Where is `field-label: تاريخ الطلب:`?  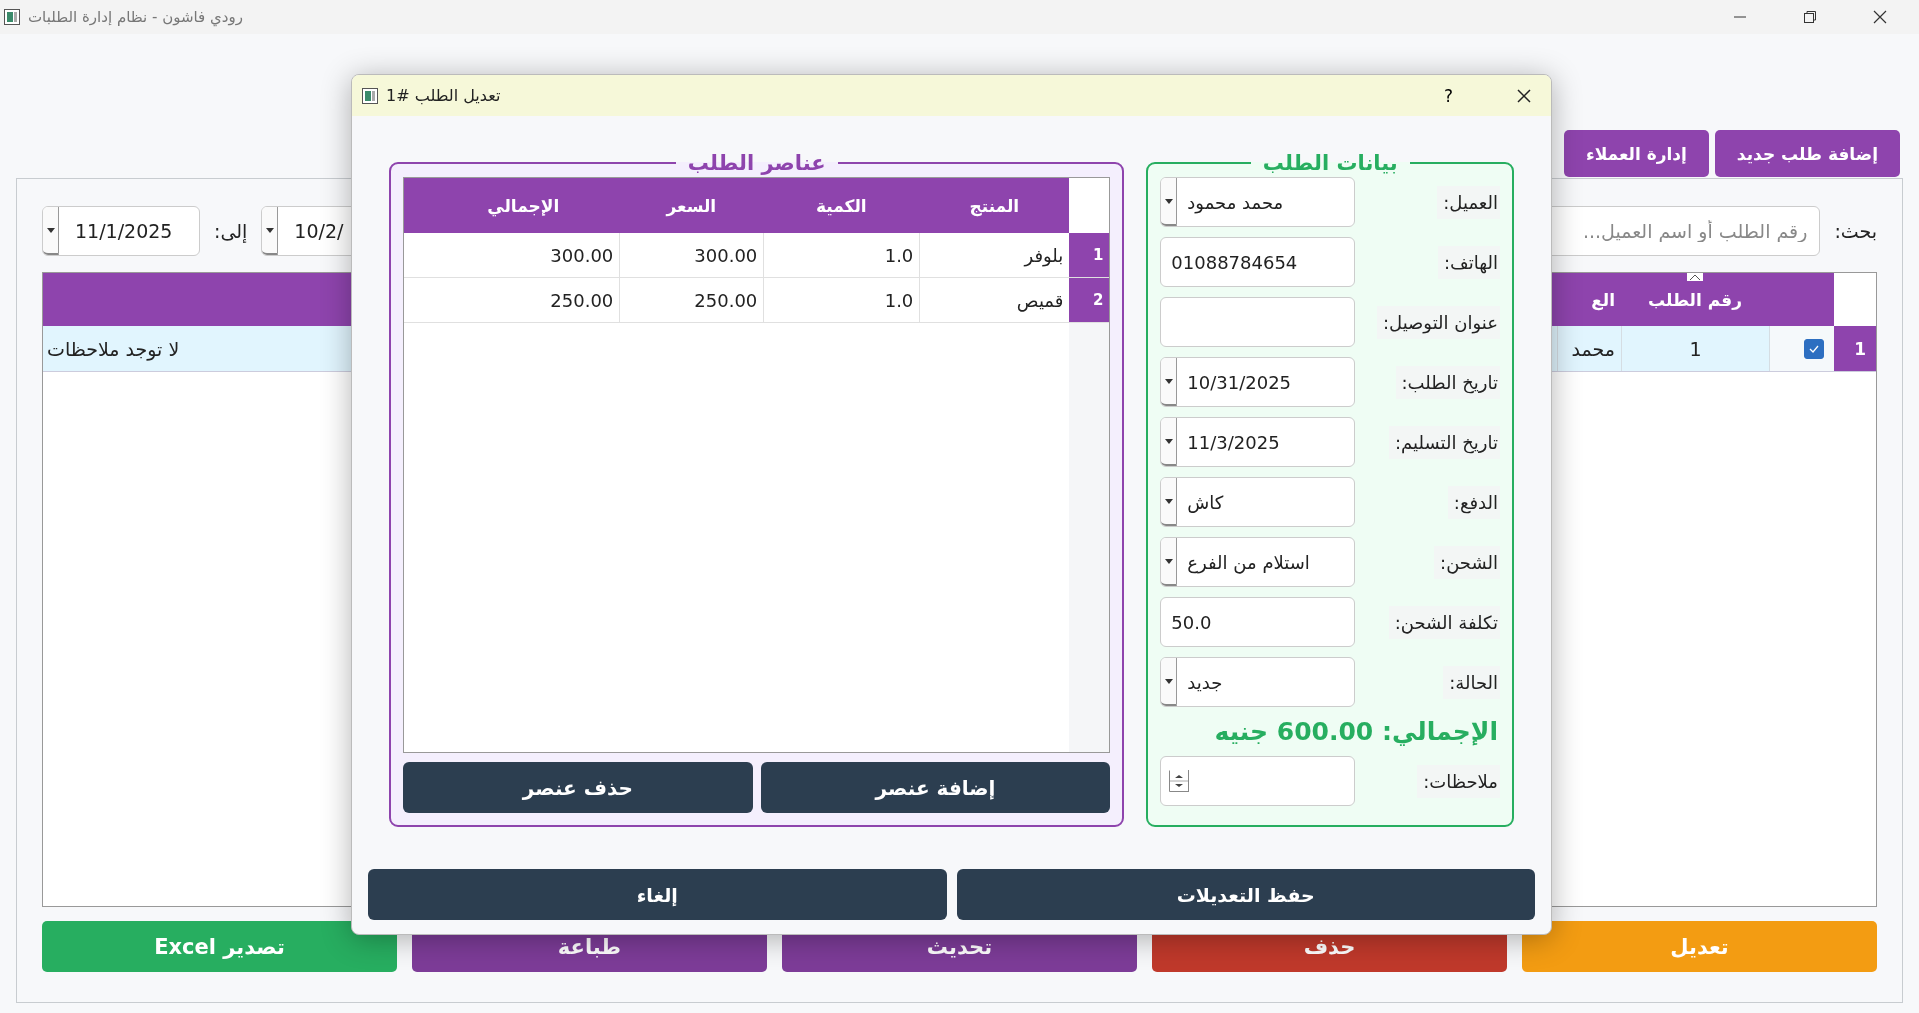 field-label: تاريخ الطلب: is located at coordinates (1447, 382).